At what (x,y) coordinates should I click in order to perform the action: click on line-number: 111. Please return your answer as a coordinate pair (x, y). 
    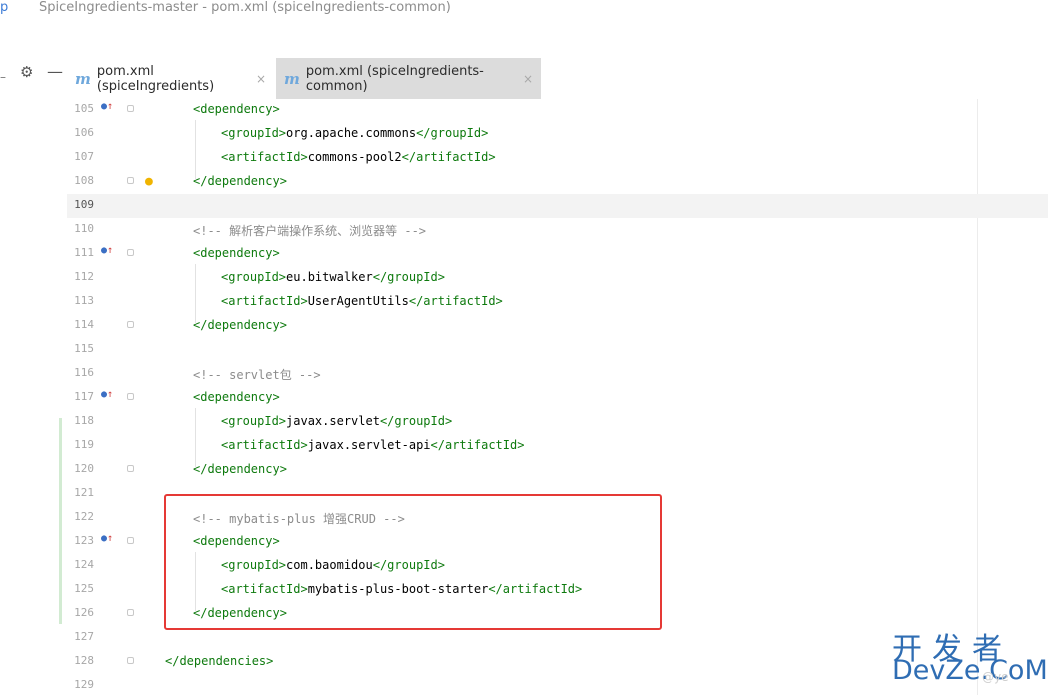
    Looking at the image, I should click on (80, 252).